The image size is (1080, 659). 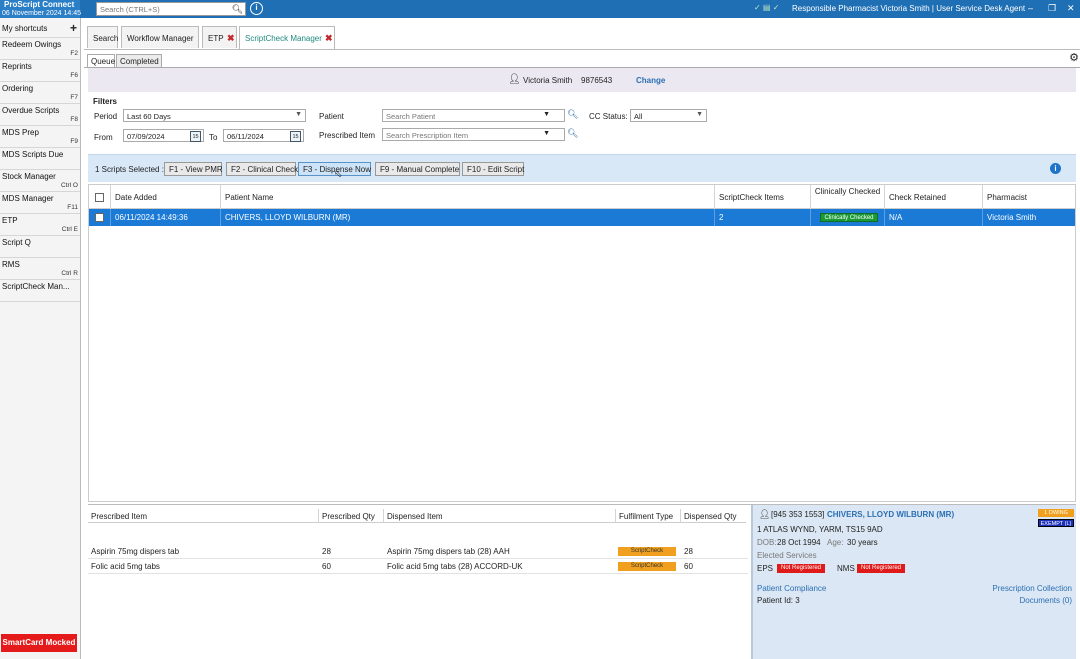 I want to click on tab-workflow-manager: Workflow Manager, so click(x=160, y=37).